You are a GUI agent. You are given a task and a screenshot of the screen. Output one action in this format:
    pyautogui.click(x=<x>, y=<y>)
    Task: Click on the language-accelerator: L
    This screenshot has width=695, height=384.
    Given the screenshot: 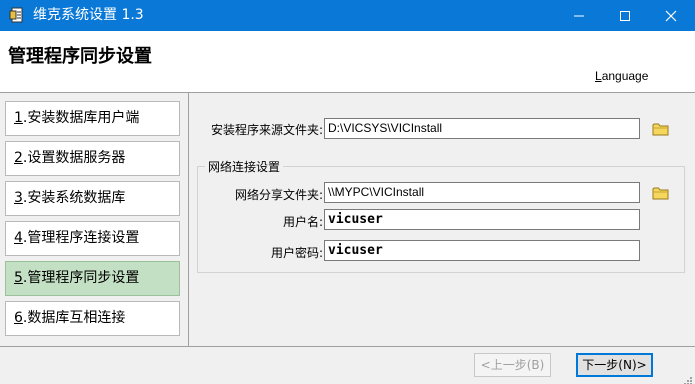 What is the action you would take?
    pyautogui.click(x=598, y=76)
    